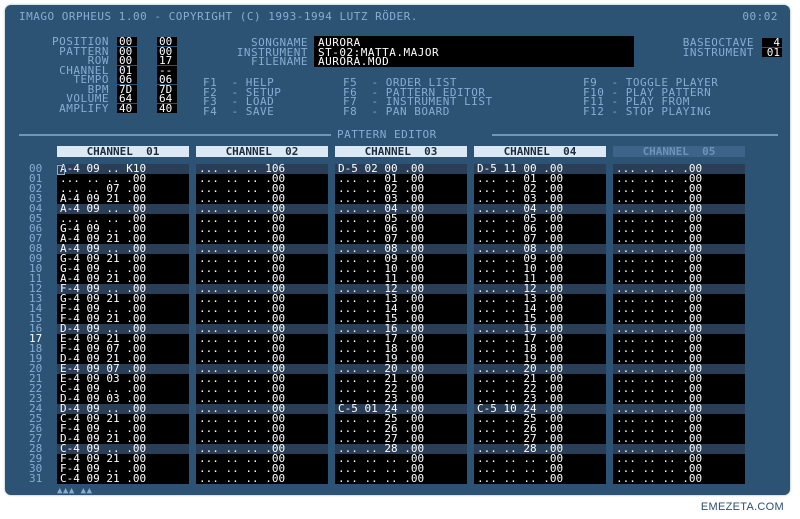 This screenshot has height=519, width=800. Describe the element at coordinates (772, 52) in the screenshot. I see `octave-value: 01` at that location.